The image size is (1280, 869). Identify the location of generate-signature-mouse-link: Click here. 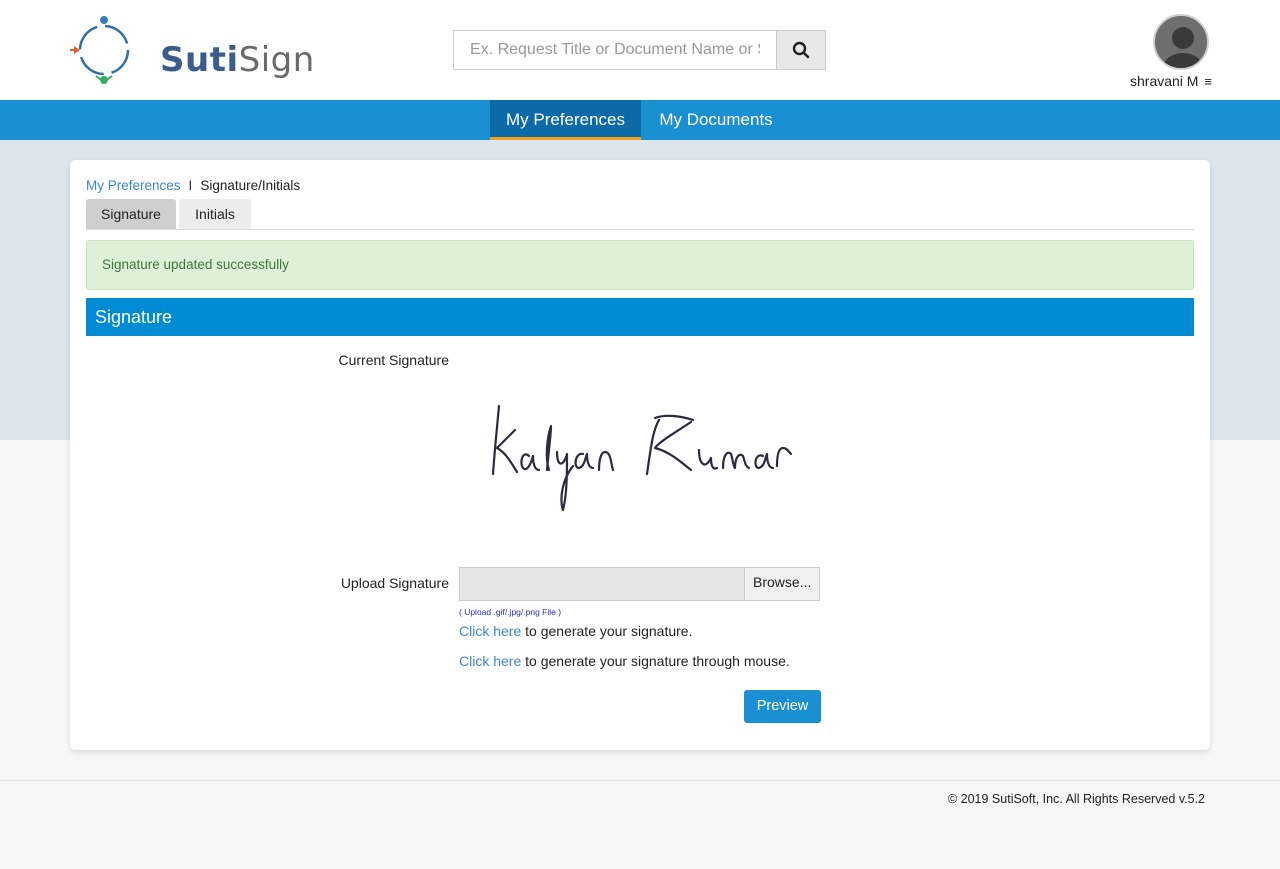
(490, 661).